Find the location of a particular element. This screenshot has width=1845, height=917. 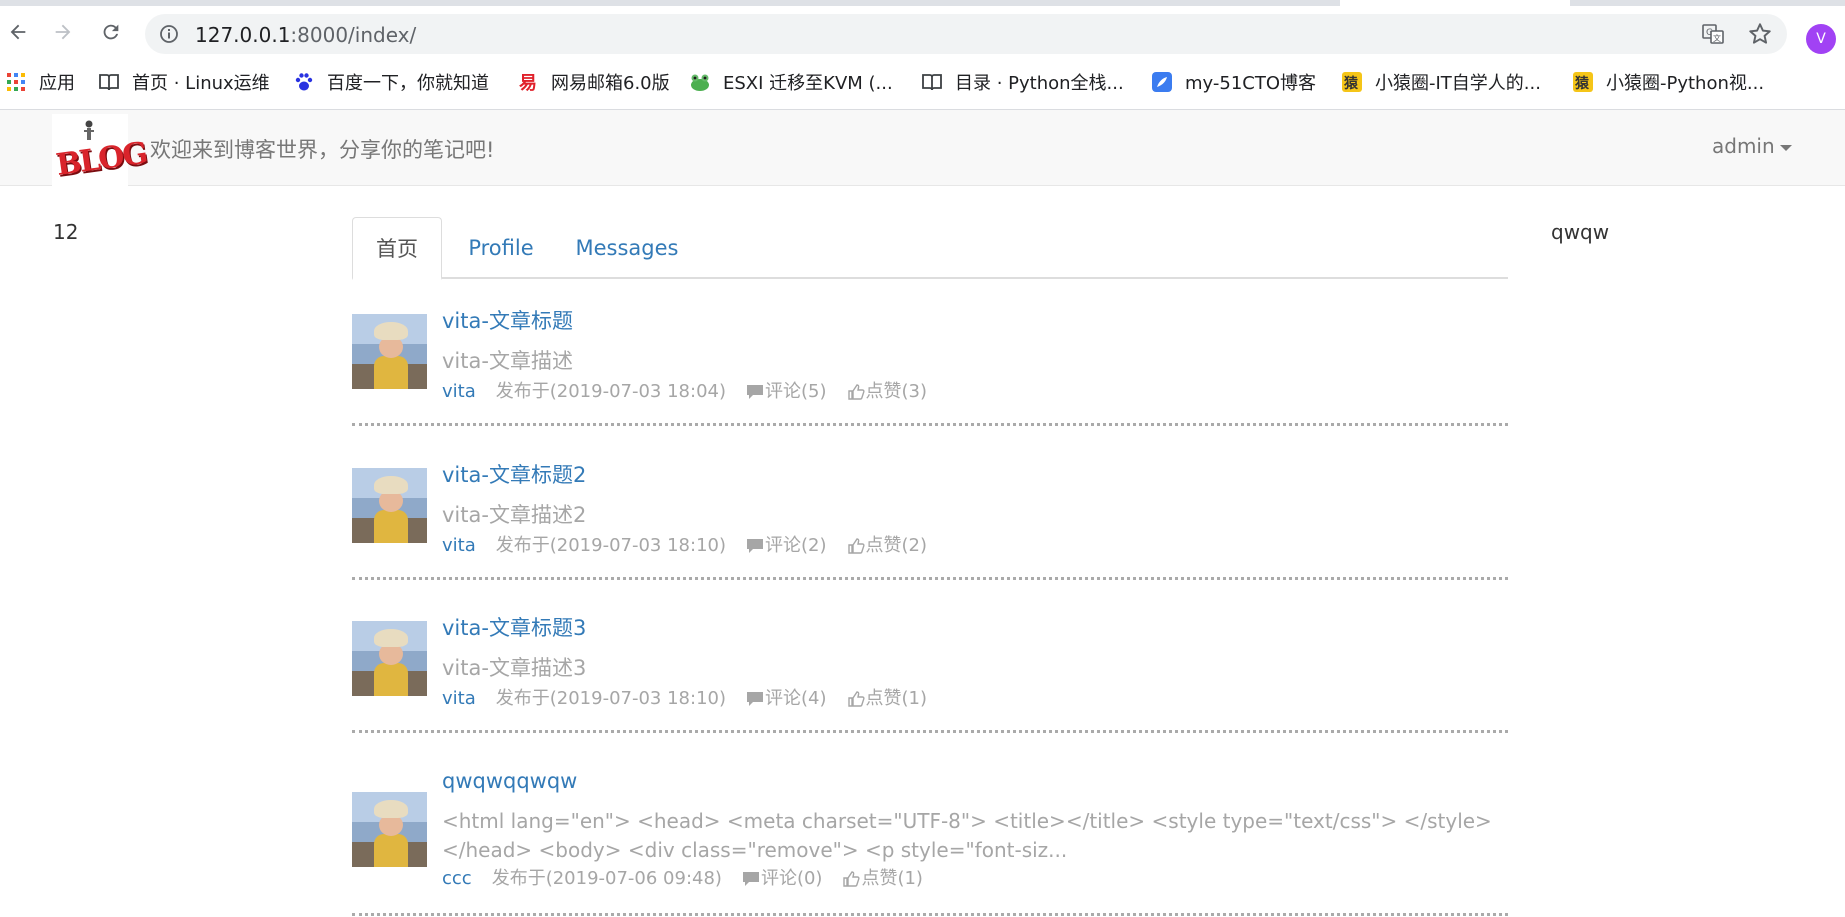

article-comments: 评论(4) is located at coordinates (786, 699).